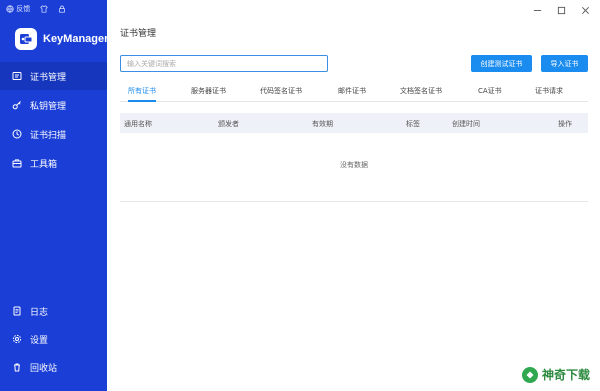 Image resolution: width=600 pixels, height=391 pixels. I want to click on tab-email-certs: 邮件证书, so click(352, 93).